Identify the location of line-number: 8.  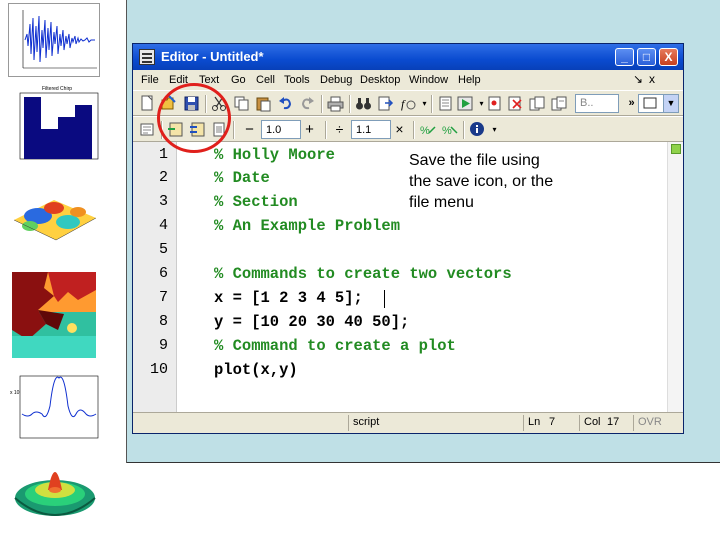
(163, 321).